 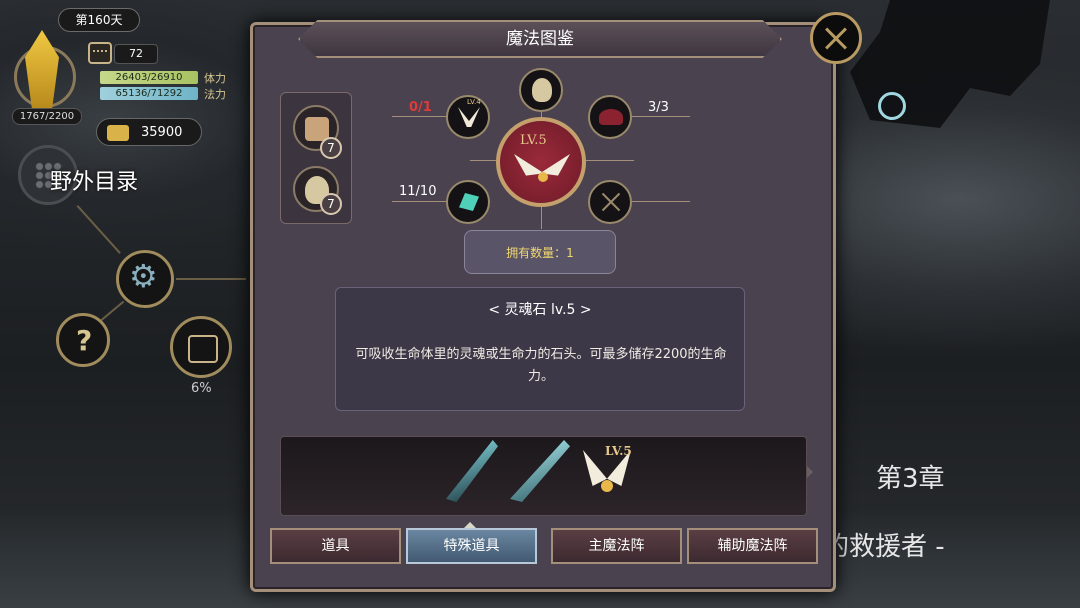 What do you see at coordinates (910, 479) in the screenshot?
I see `chapter-label: 第3章` at bounding box center [910, 479].